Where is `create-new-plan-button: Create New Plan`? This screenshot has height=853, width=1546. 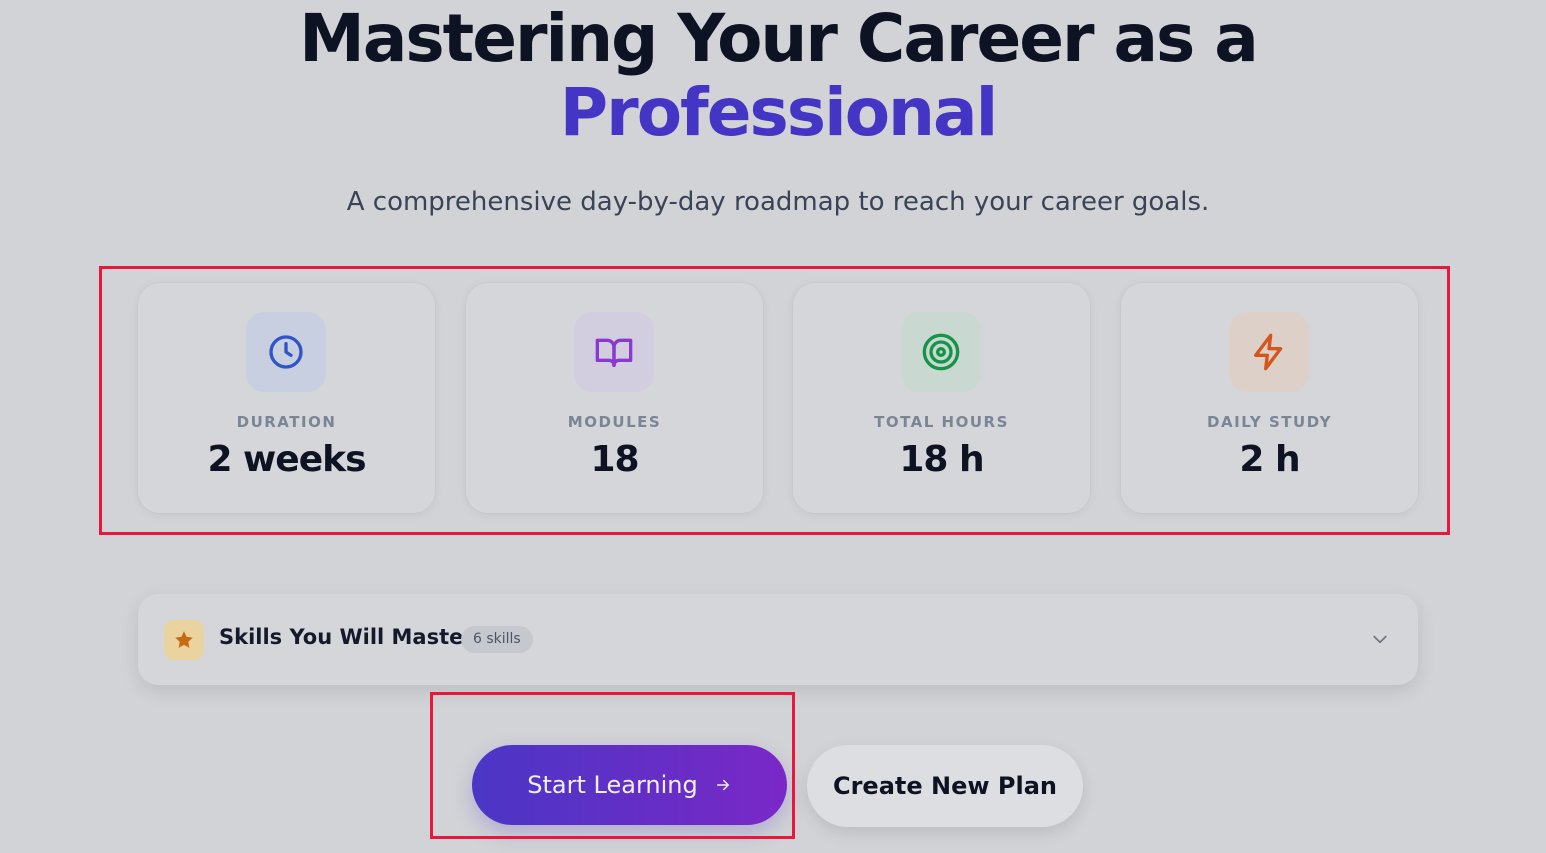
create-new-plan-button: Create New Plan is located at coordinates (945, 786).